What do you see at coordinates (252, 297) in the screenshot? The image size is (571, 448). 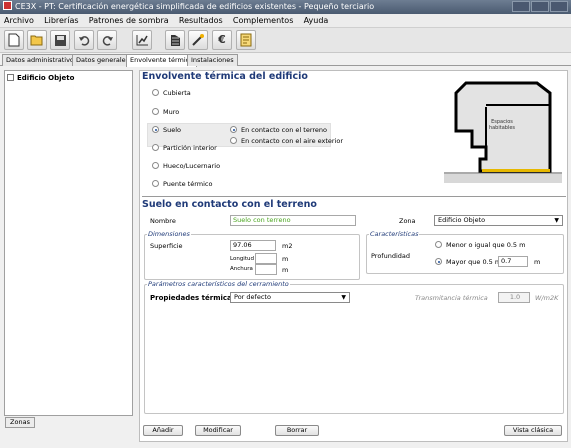 I see `propiedades-select-value: Por defecto` at bounding box center [252, 297].